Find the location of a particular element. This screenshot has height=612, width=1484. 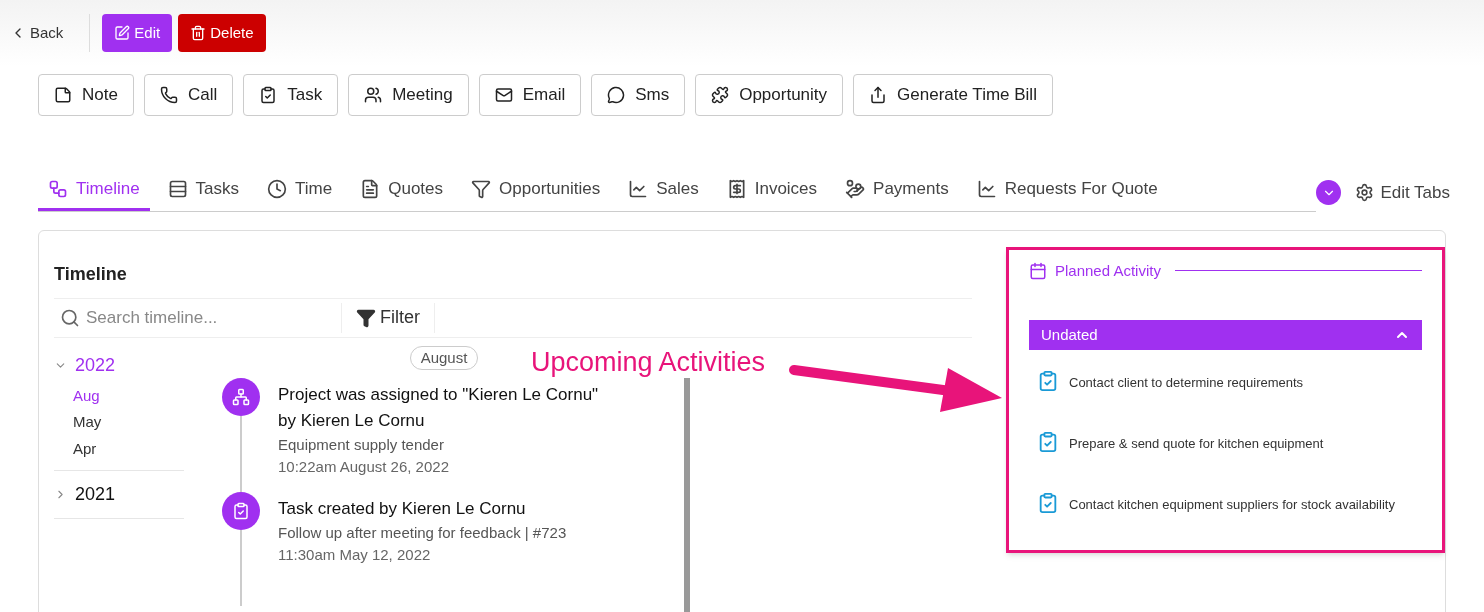

activity-item: Prepare & send quote for kitchen equipment is located at coordinates (1196, 443).